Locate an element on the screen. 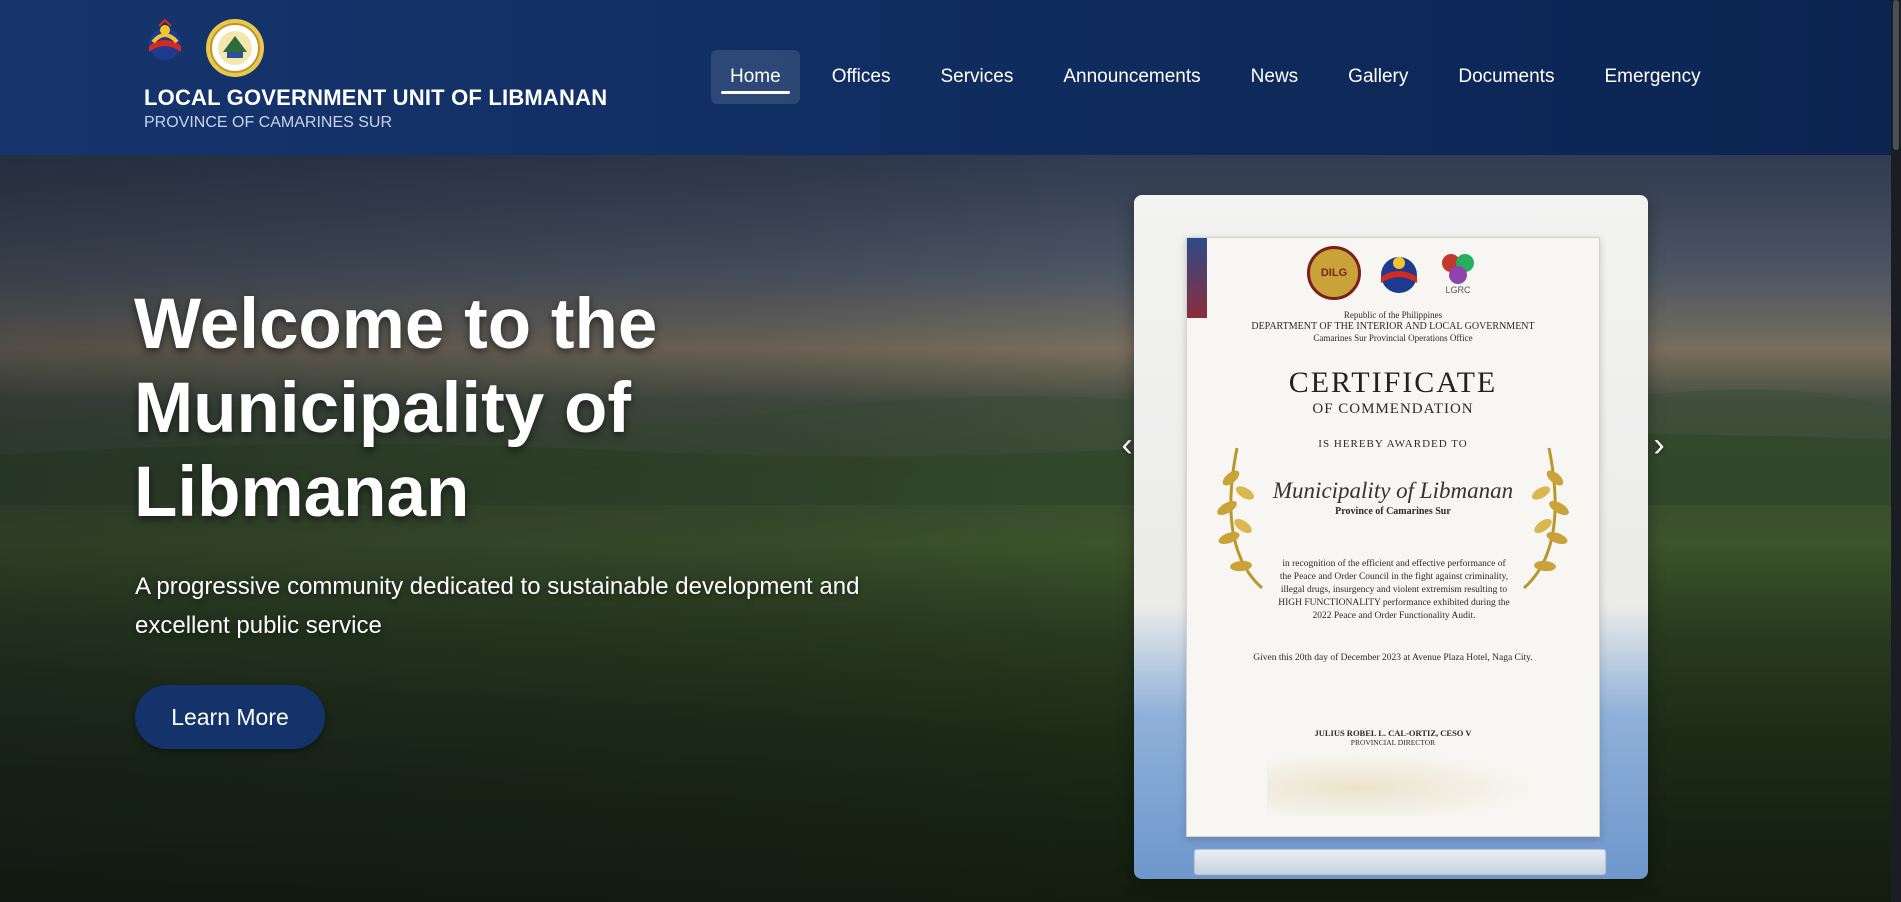  lgrc-text: LGRC is located at coordinates (1458, 290).